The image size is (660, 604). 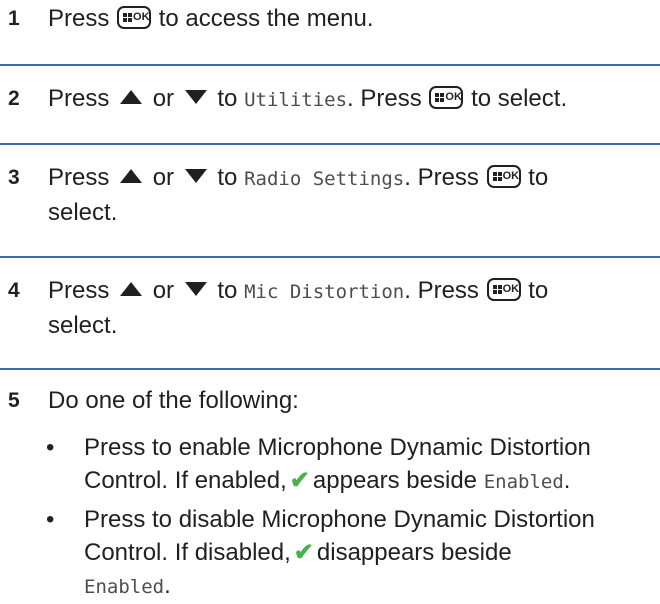 What do you see at coordinates (14, 18) in the screenshot?
I see `step-number: 1` at bounding box center [14, 18].